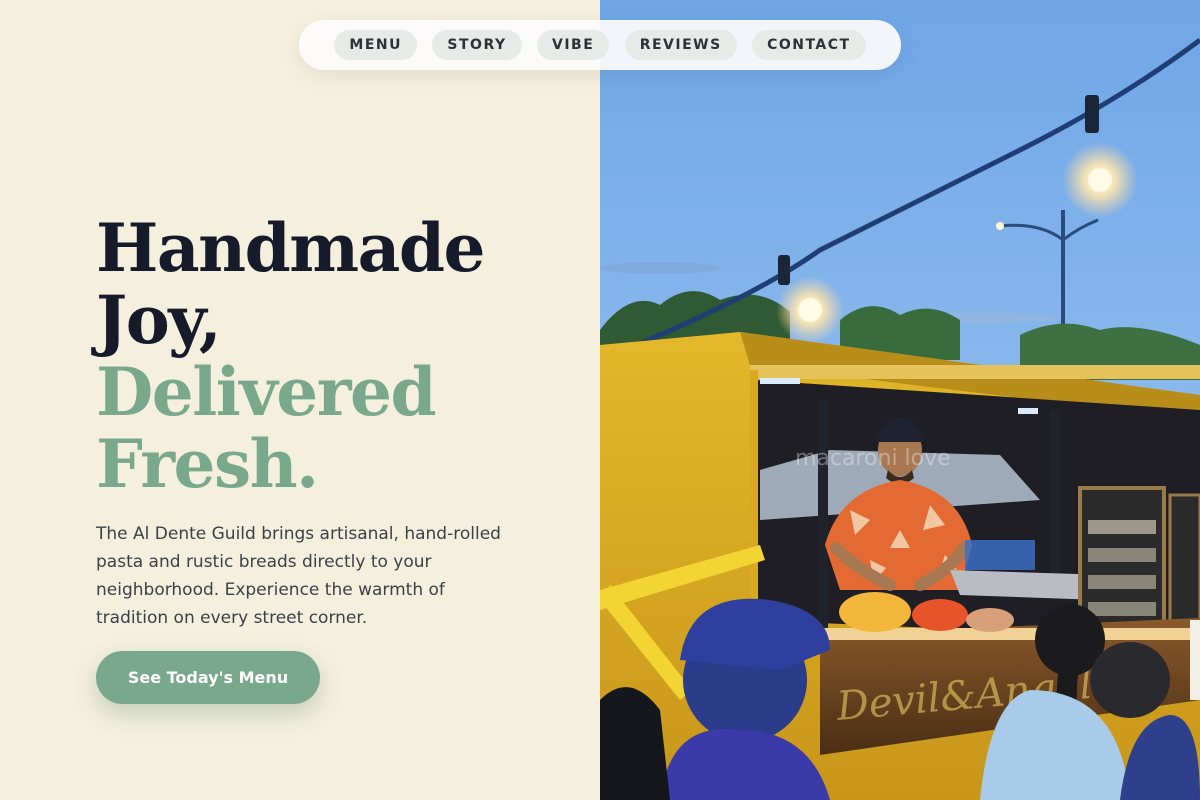 This screenshot has height=800, width=1200. I want to click on nav-item-contact: CONTACT, so click(809, 45).